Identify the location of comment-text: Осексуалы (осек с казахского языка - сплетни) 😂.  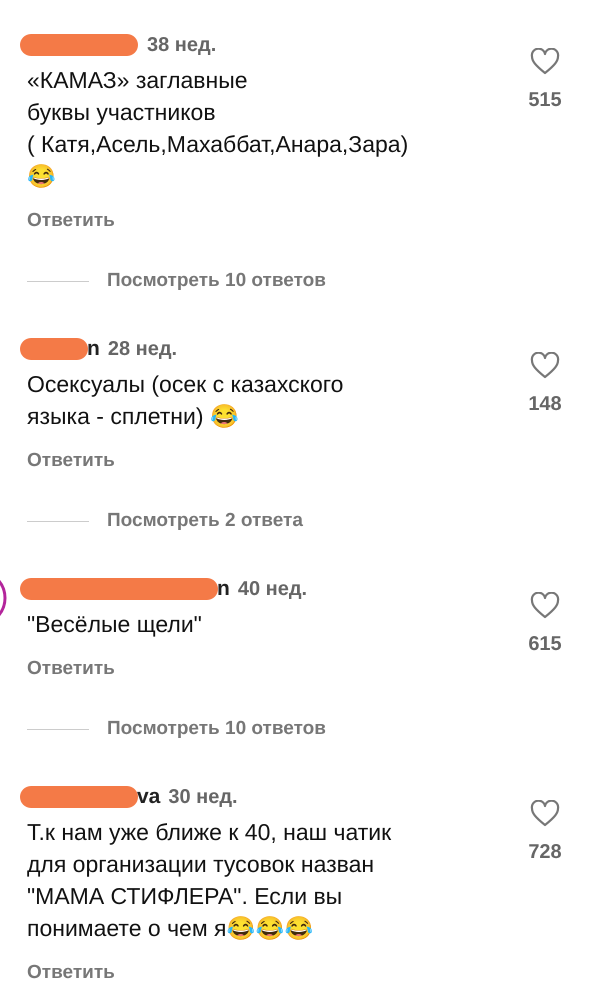
(185, 400).